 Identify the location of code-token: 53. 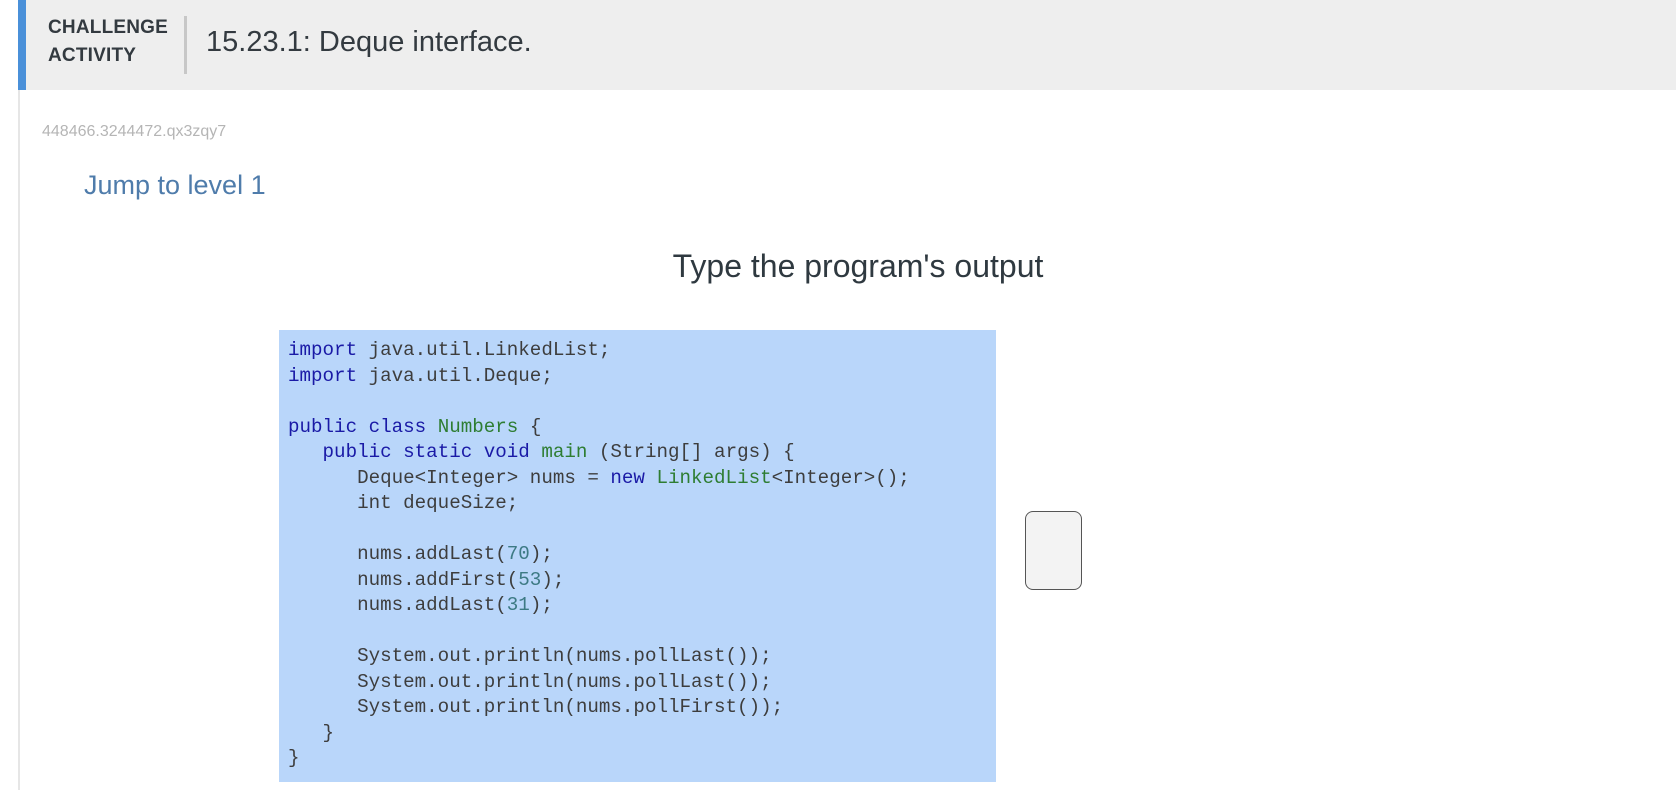
(530, 579).